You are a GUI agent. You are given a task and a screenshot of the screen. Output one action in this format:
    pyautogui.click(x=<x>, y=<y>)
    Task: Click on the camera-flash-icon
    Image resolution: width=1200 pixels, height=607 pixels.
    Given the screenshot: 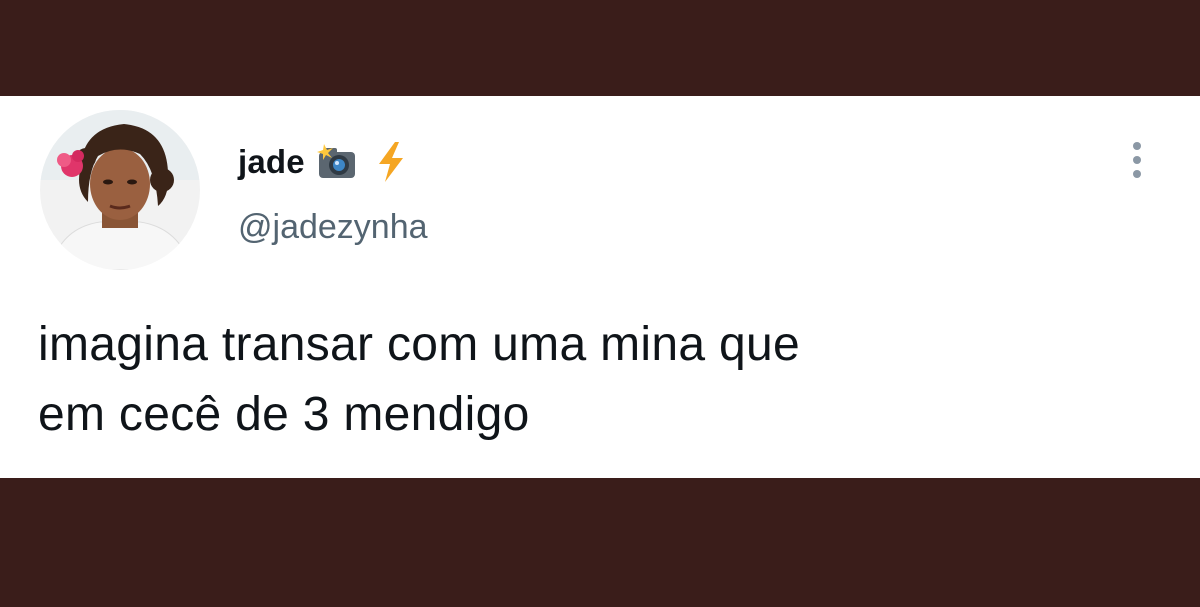 What is the action you would take?
    pyautogui.click(x=337, y=162)
    